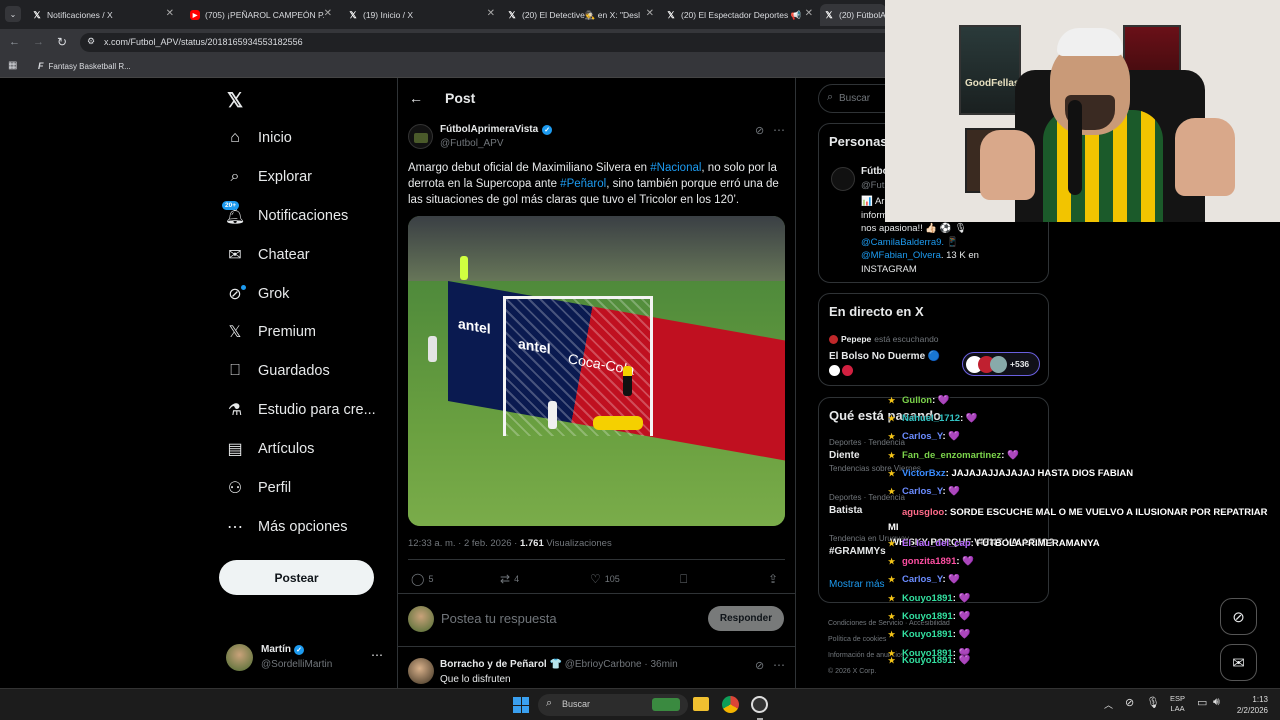 Image resolution: width=1280 pixels, height=720 pixels. What do you see at coordinates (271, 332) in the screenshot?
I see `nav-item-premium: 𝕏 Premium` at bounding box center [271, 332].